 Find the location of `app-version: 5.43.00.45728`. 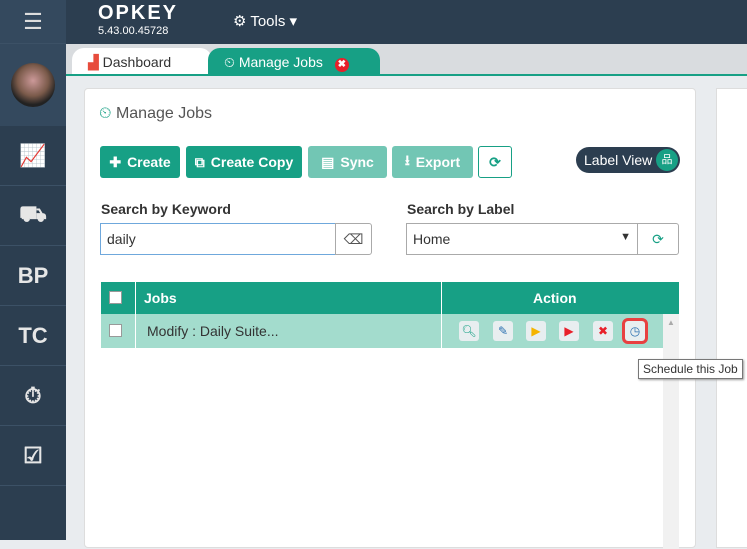

app-version: 5.43.00.45728 is located at coordinates (133, 31).